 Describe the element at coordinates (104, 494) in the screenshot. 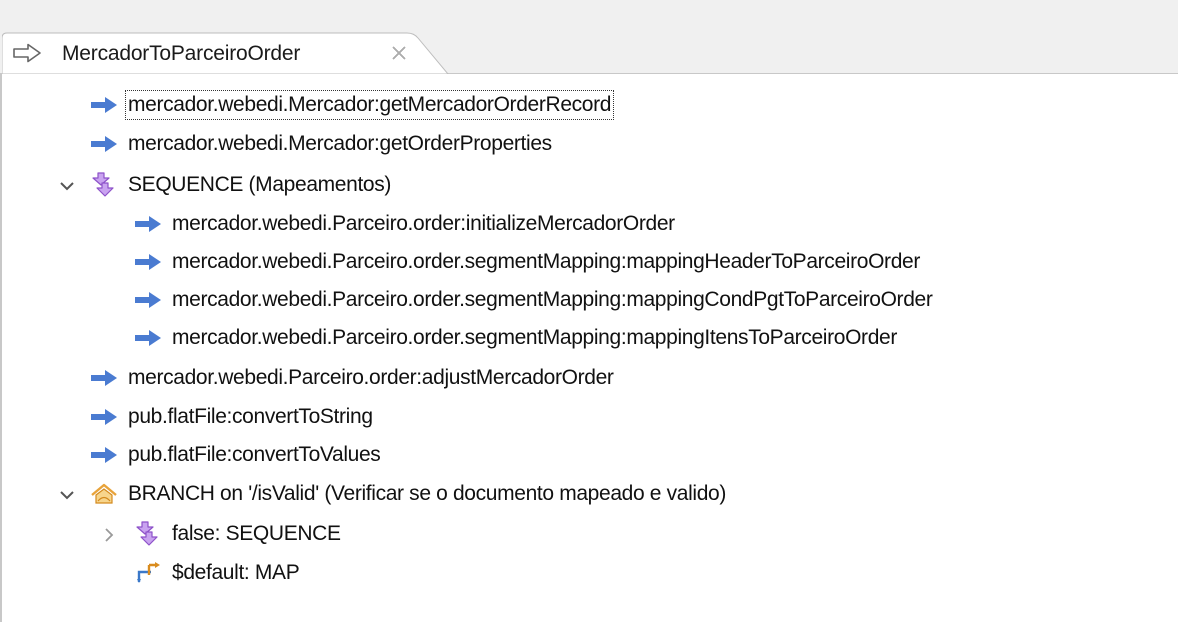

I see `branch-icon` at that location.